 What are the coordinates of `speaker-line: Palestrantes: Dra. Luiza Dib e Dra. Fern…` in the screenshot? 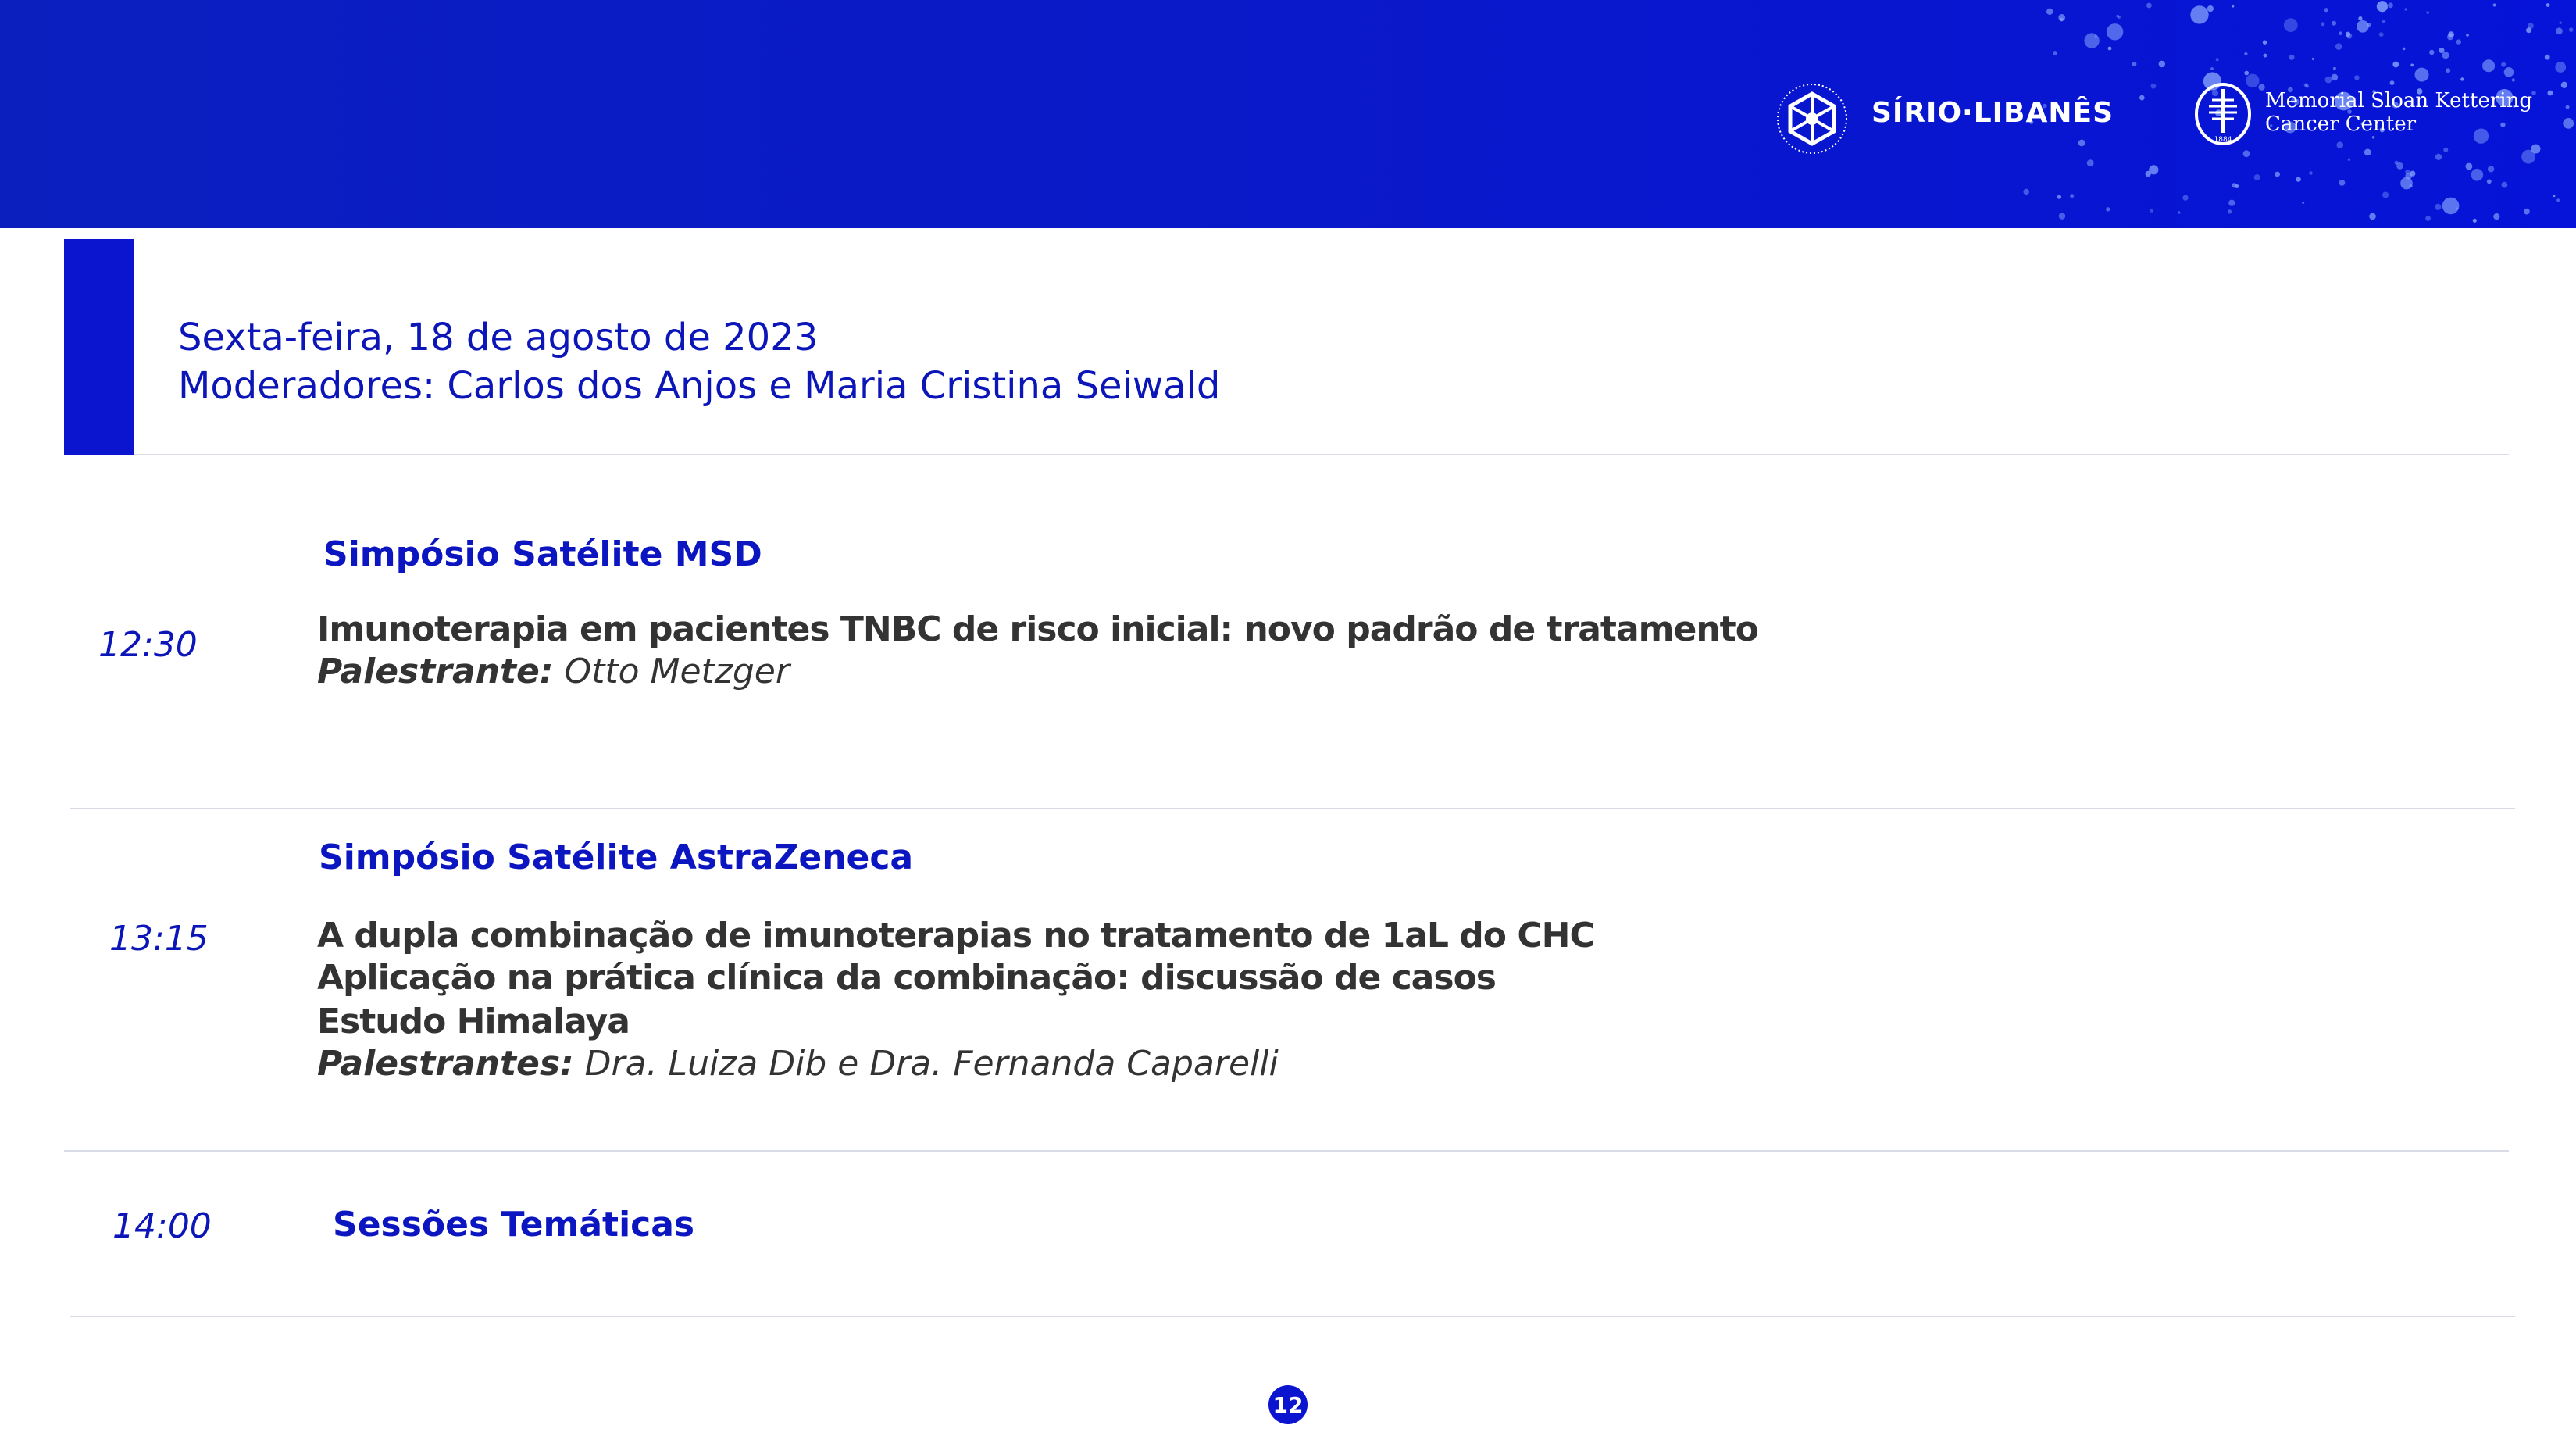 It's located at (798, 1064).